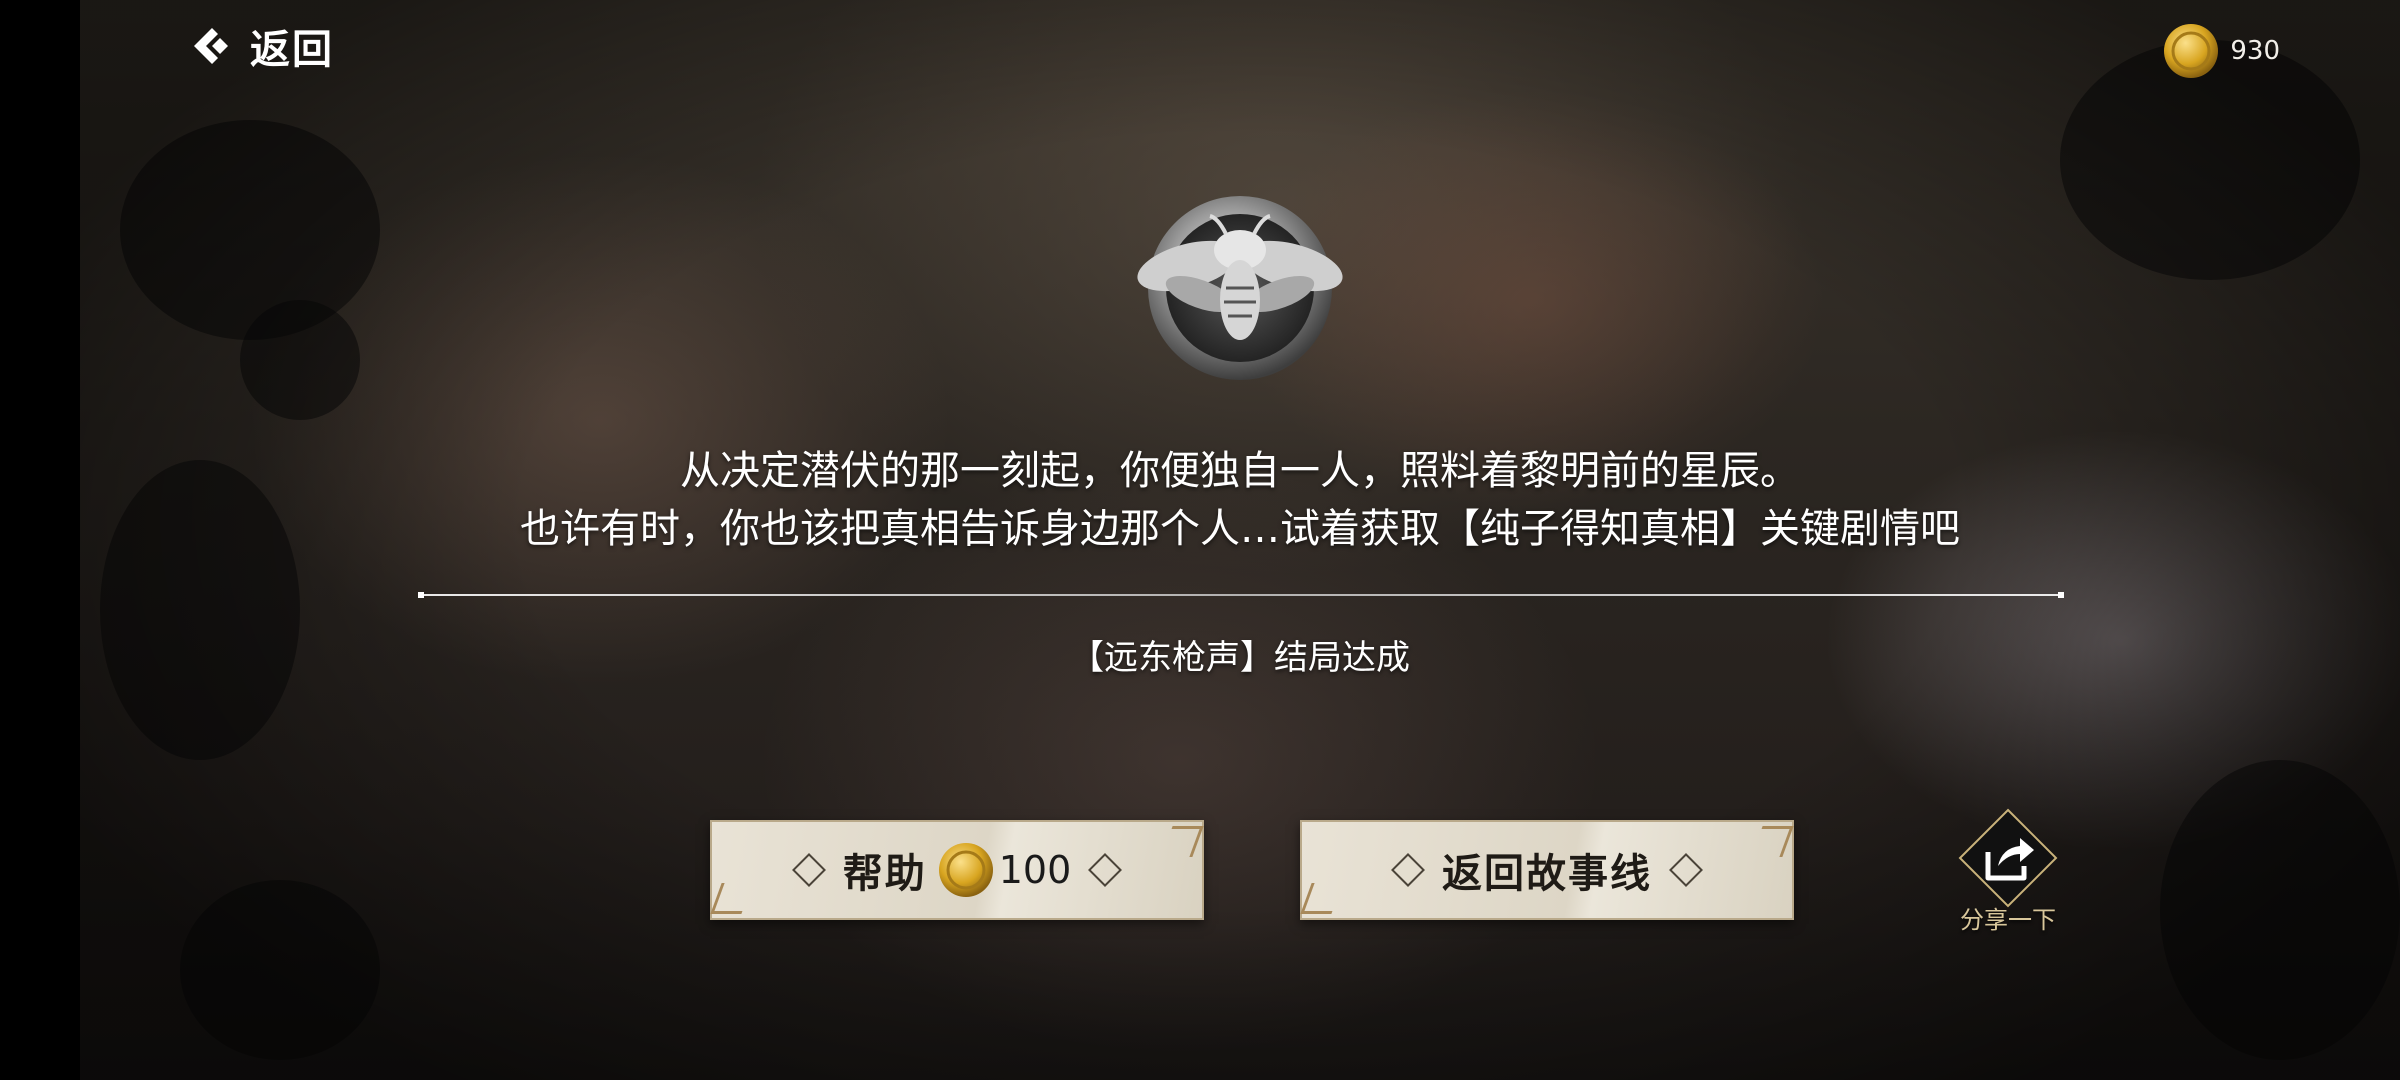 The image size is (2400, 1080). I want to click on coin-count: 930, so click(2255, 51).